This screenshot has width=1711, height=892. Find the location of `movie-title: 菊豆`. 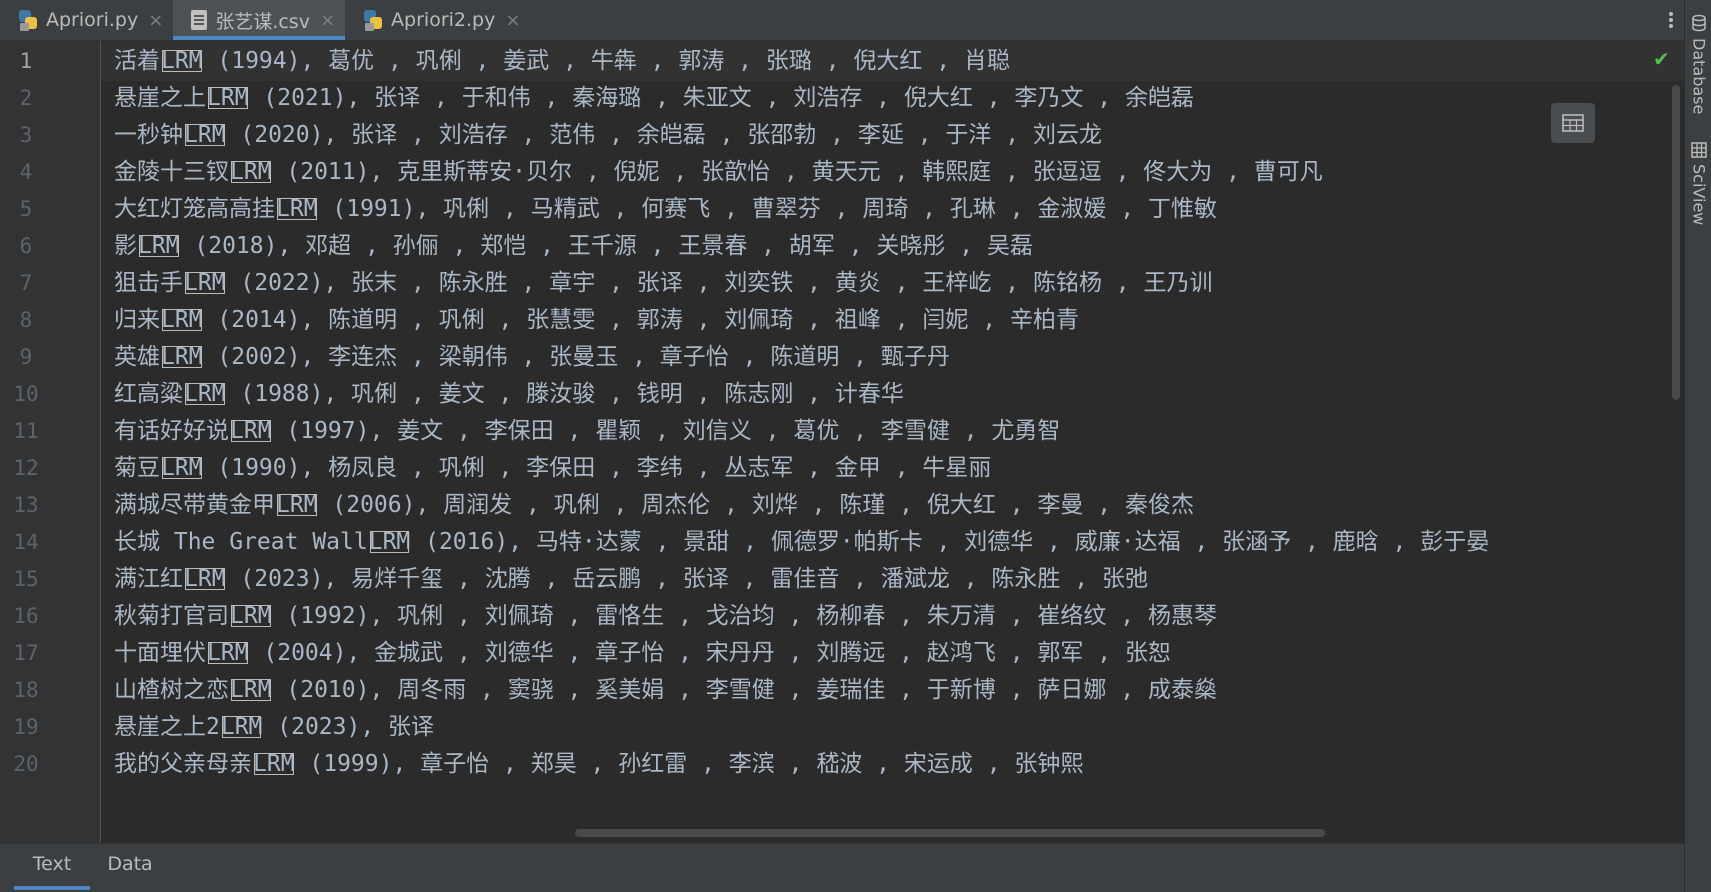

movie-title: 菊豆 is located at coordinates (137, 468).